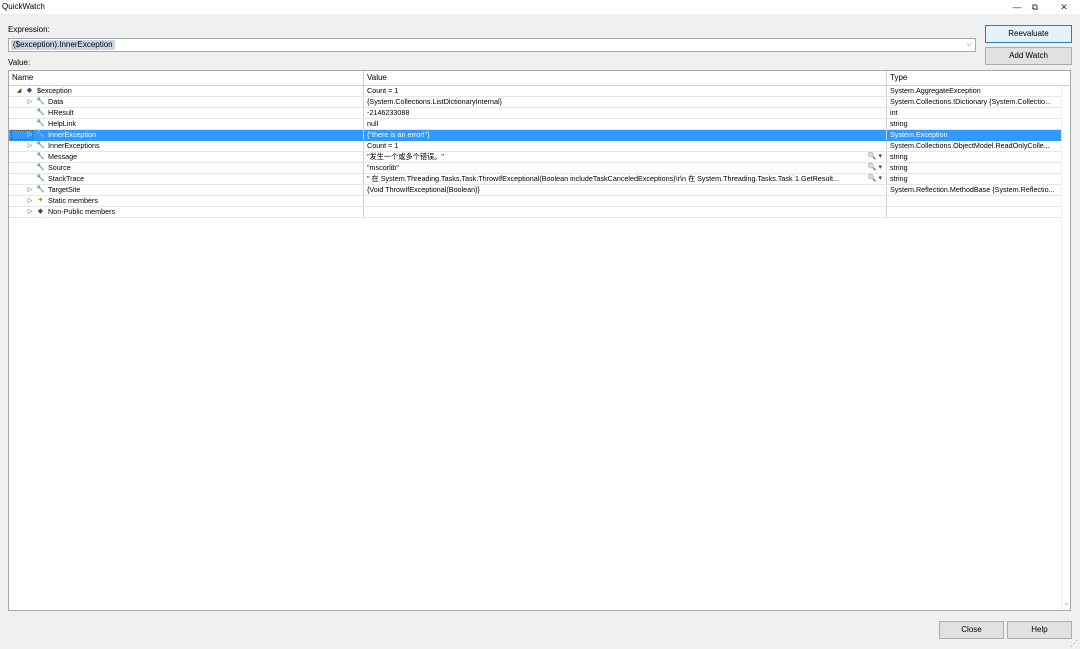 This screenshot has width=1080, height=649. I want to click on collapse-arrow-icon: ◢, so click(19, 91).